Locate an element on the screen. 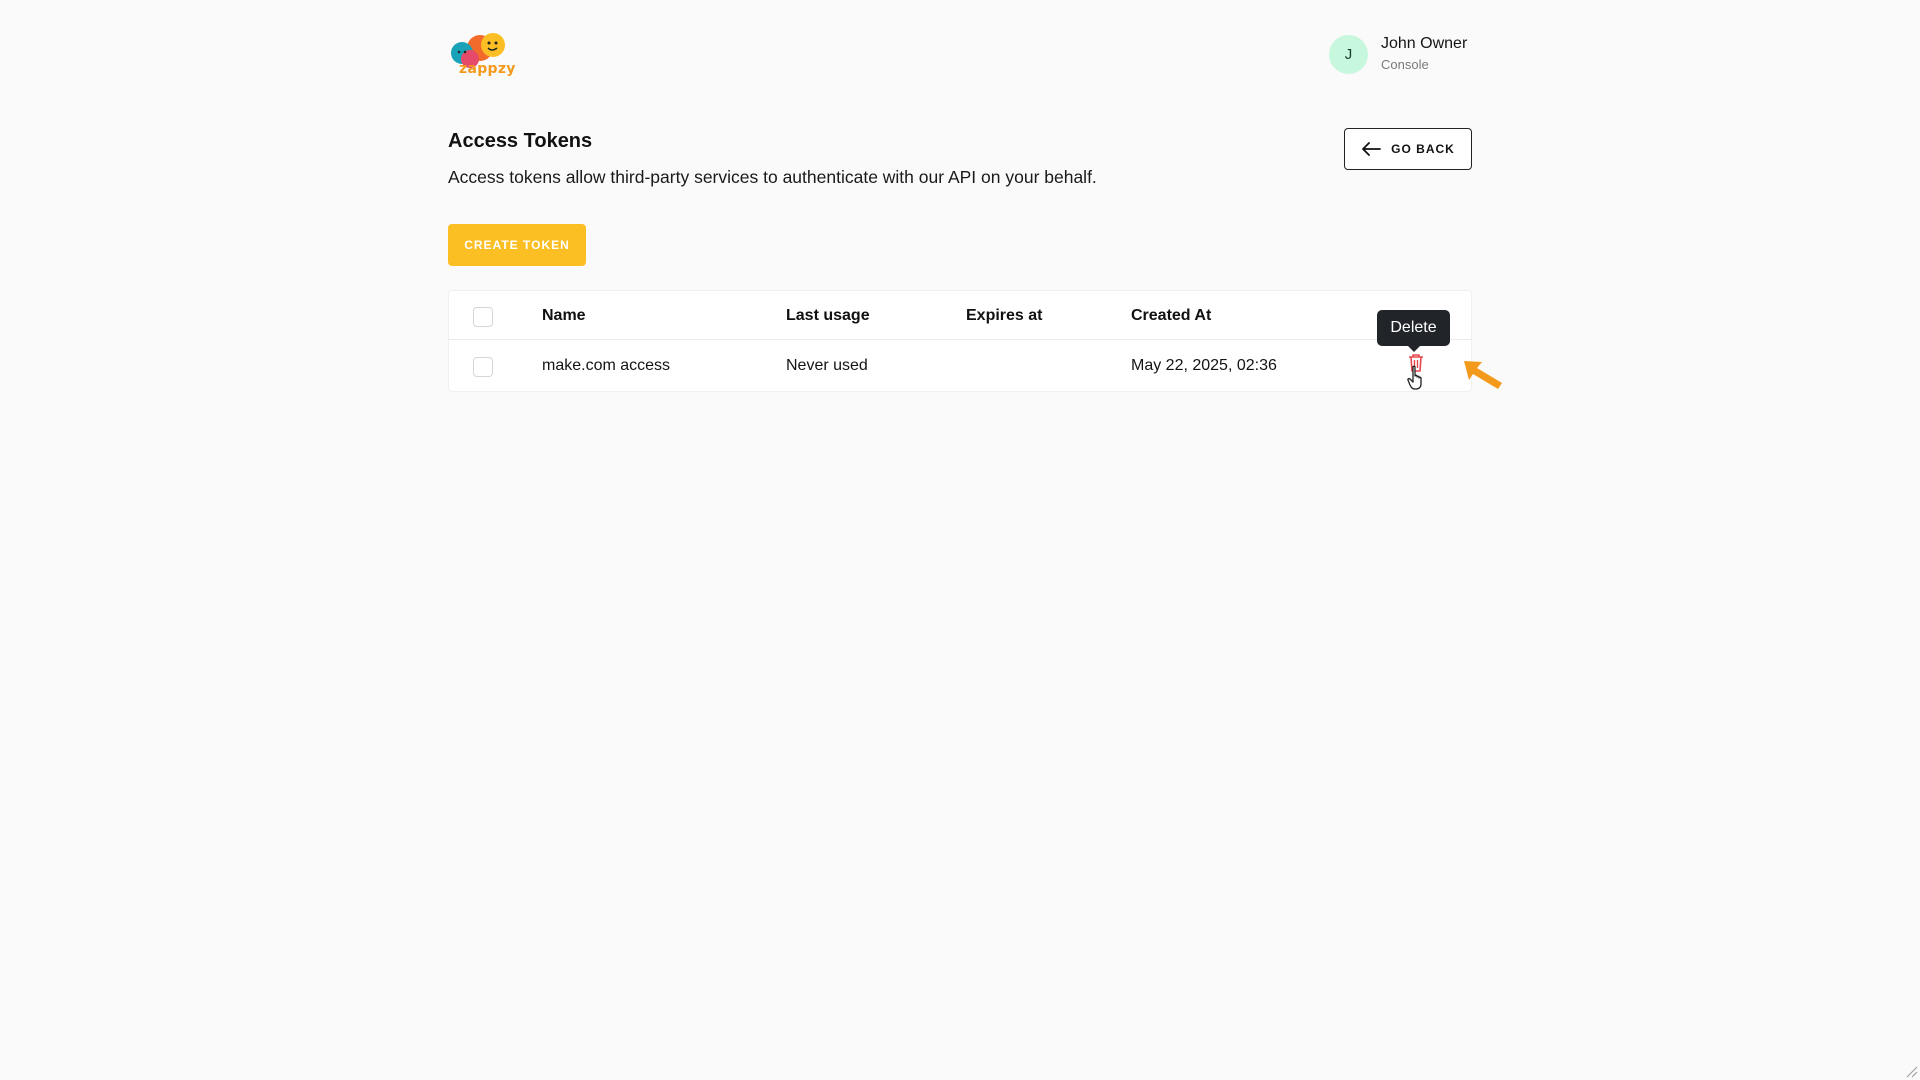 The height and width of the screenshot is (1080, 1920). user-info: John Owner Console is located at coordinates (1424, 54).